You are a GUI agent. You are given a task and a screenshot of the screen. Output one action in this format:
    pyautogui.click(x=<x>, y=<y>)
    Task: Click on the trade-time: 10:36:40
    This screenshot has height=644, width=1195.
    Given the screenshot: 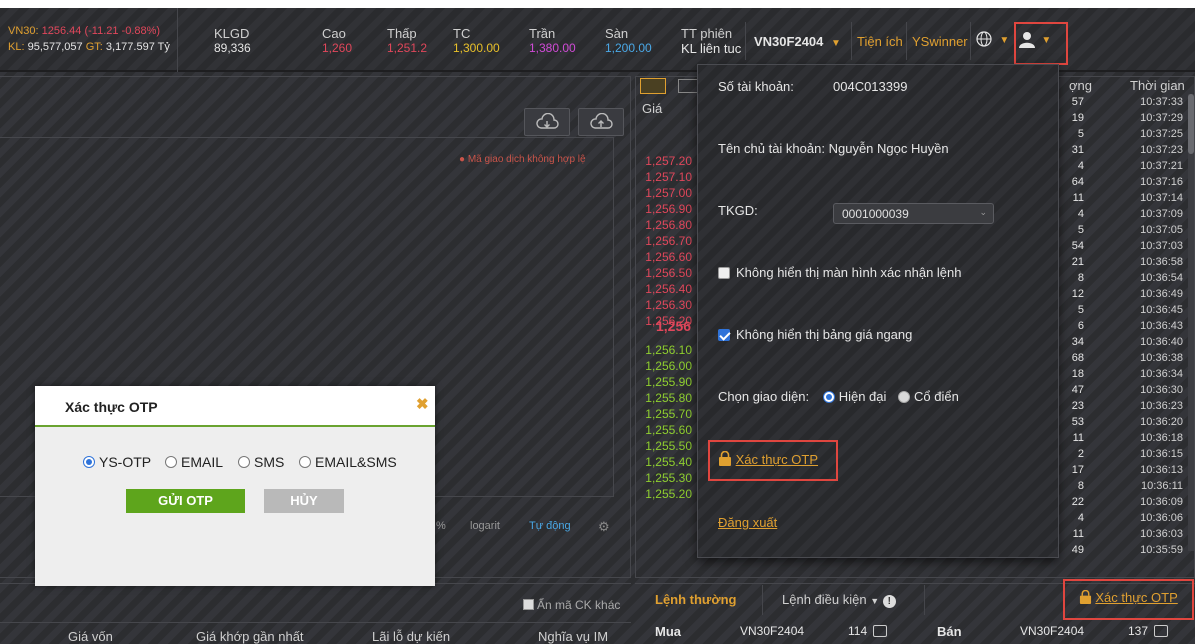 What is the action you would take?
    pyautogui.click(x=1161, y=342)
    